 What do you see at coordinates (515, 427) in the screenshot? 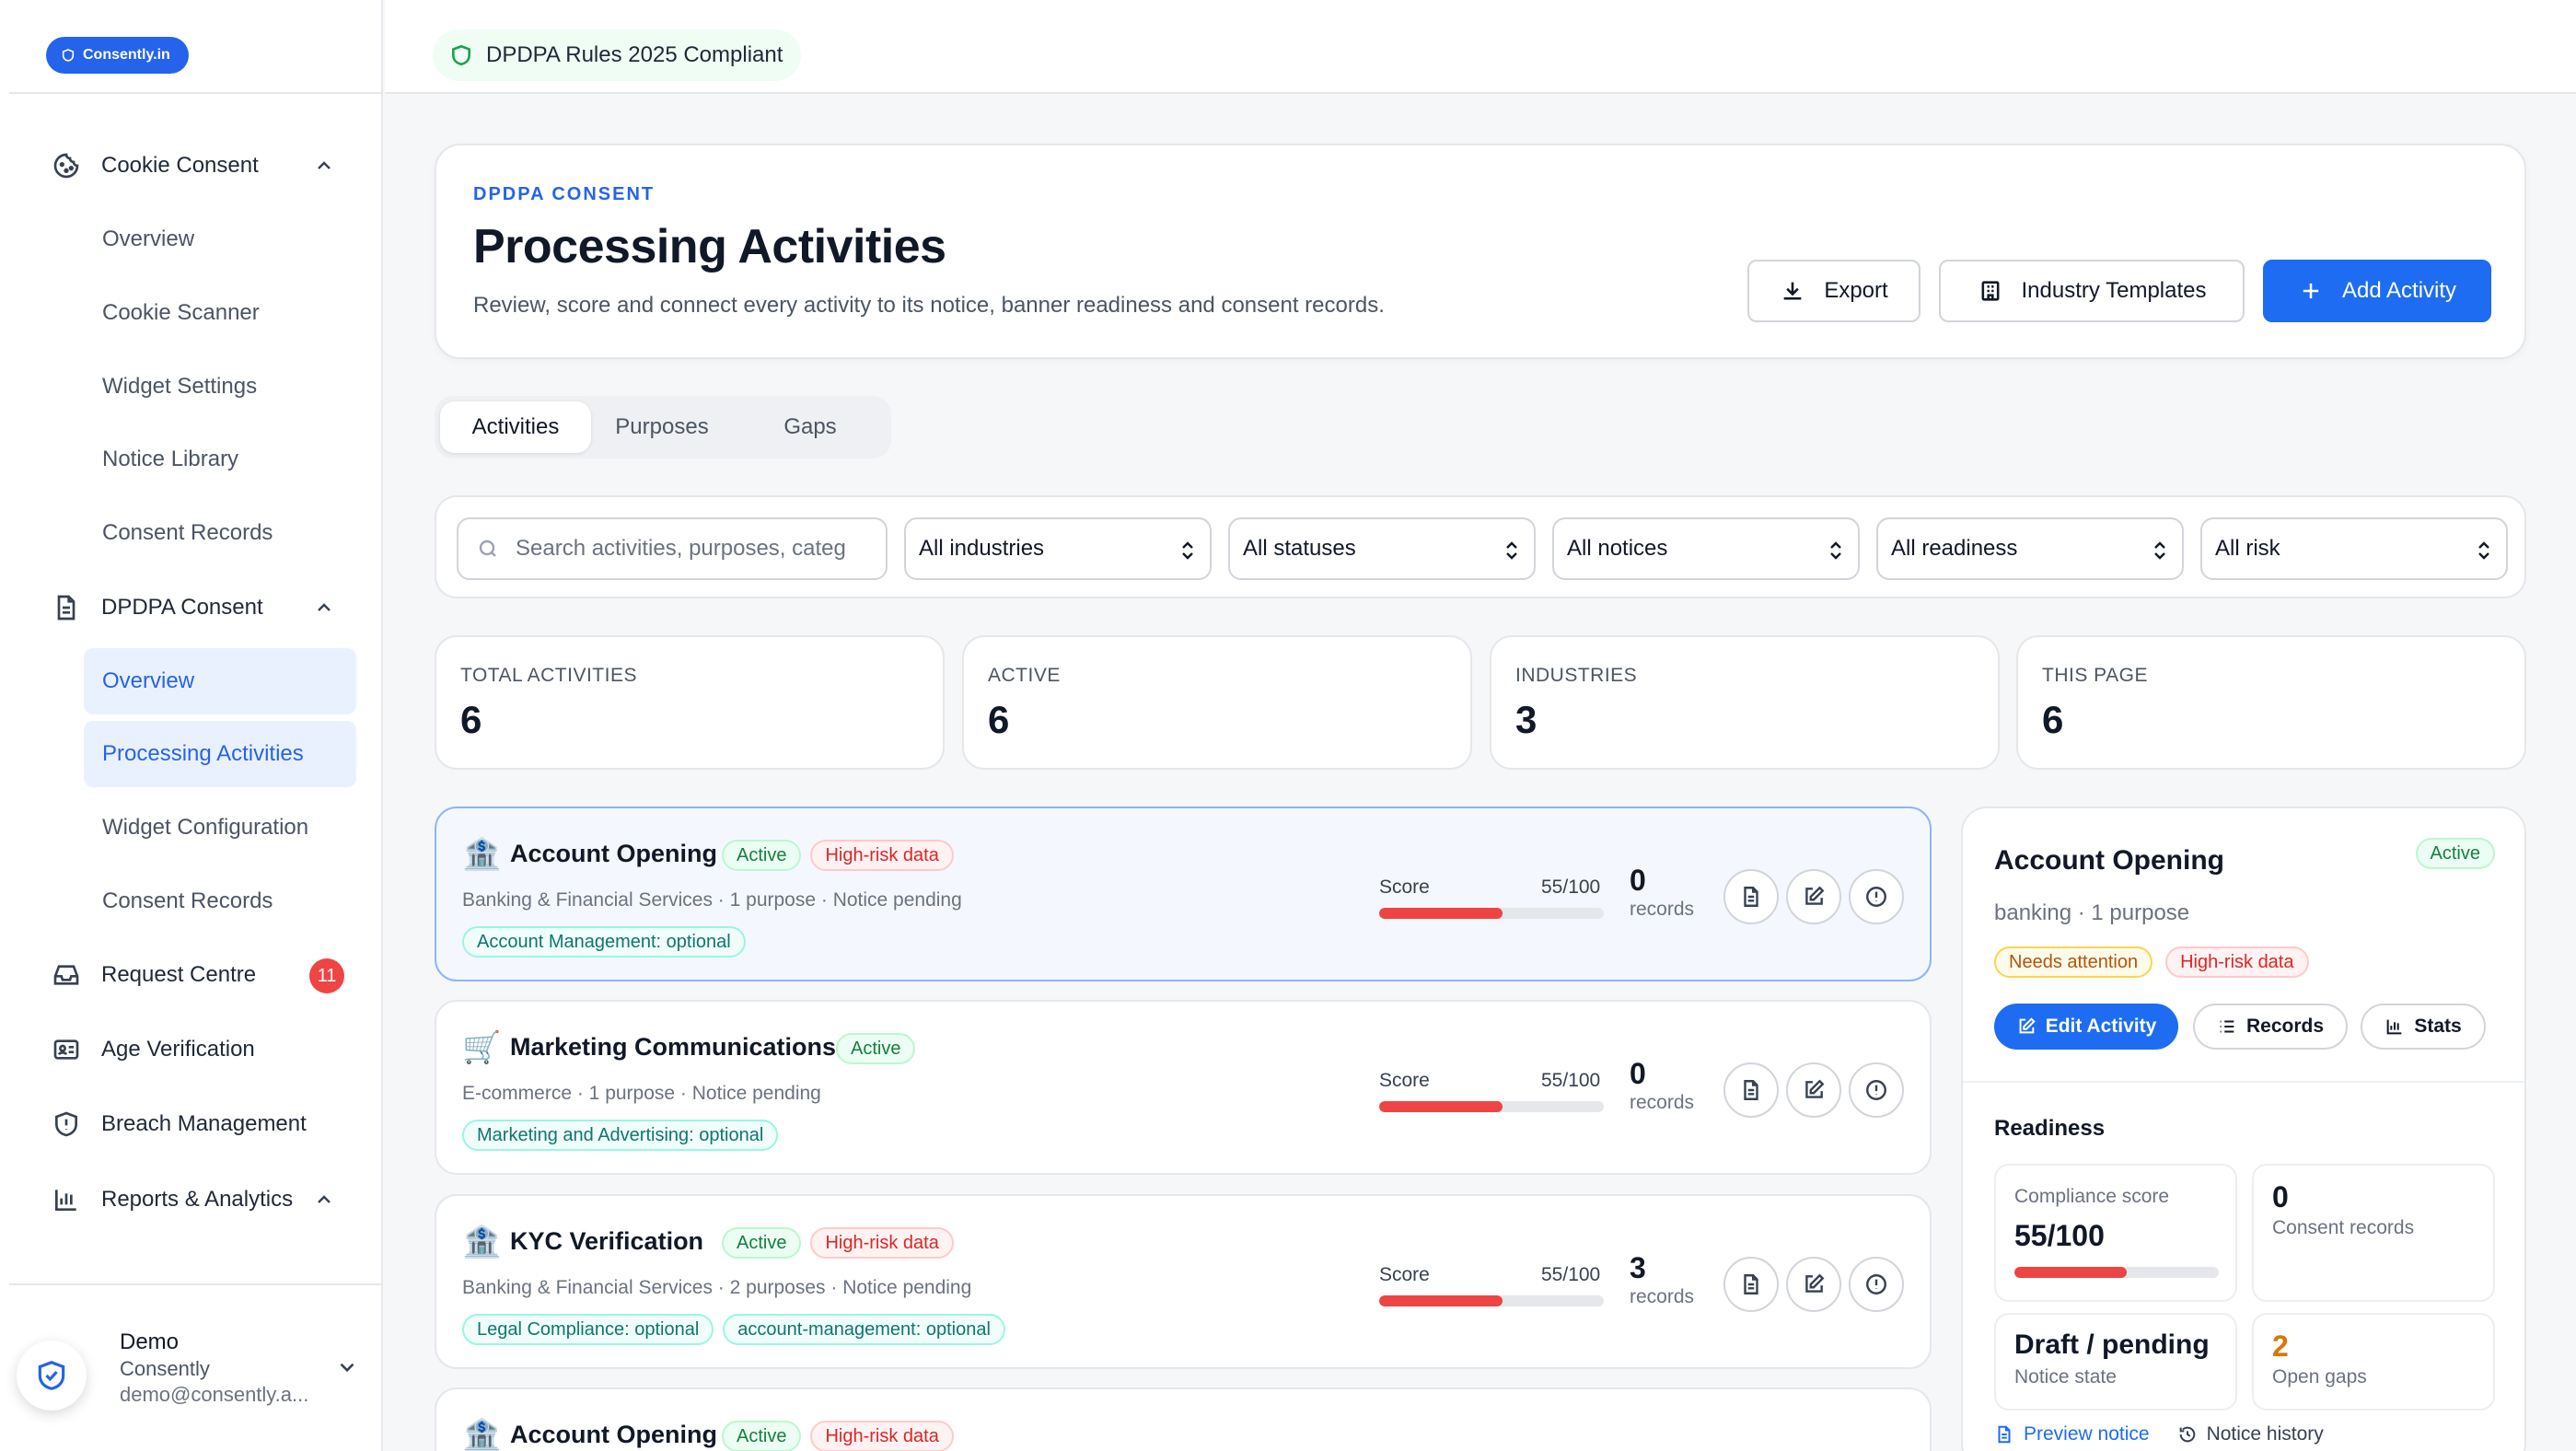
I see `tab-activities: Activities` at bounding box center [515, 427].